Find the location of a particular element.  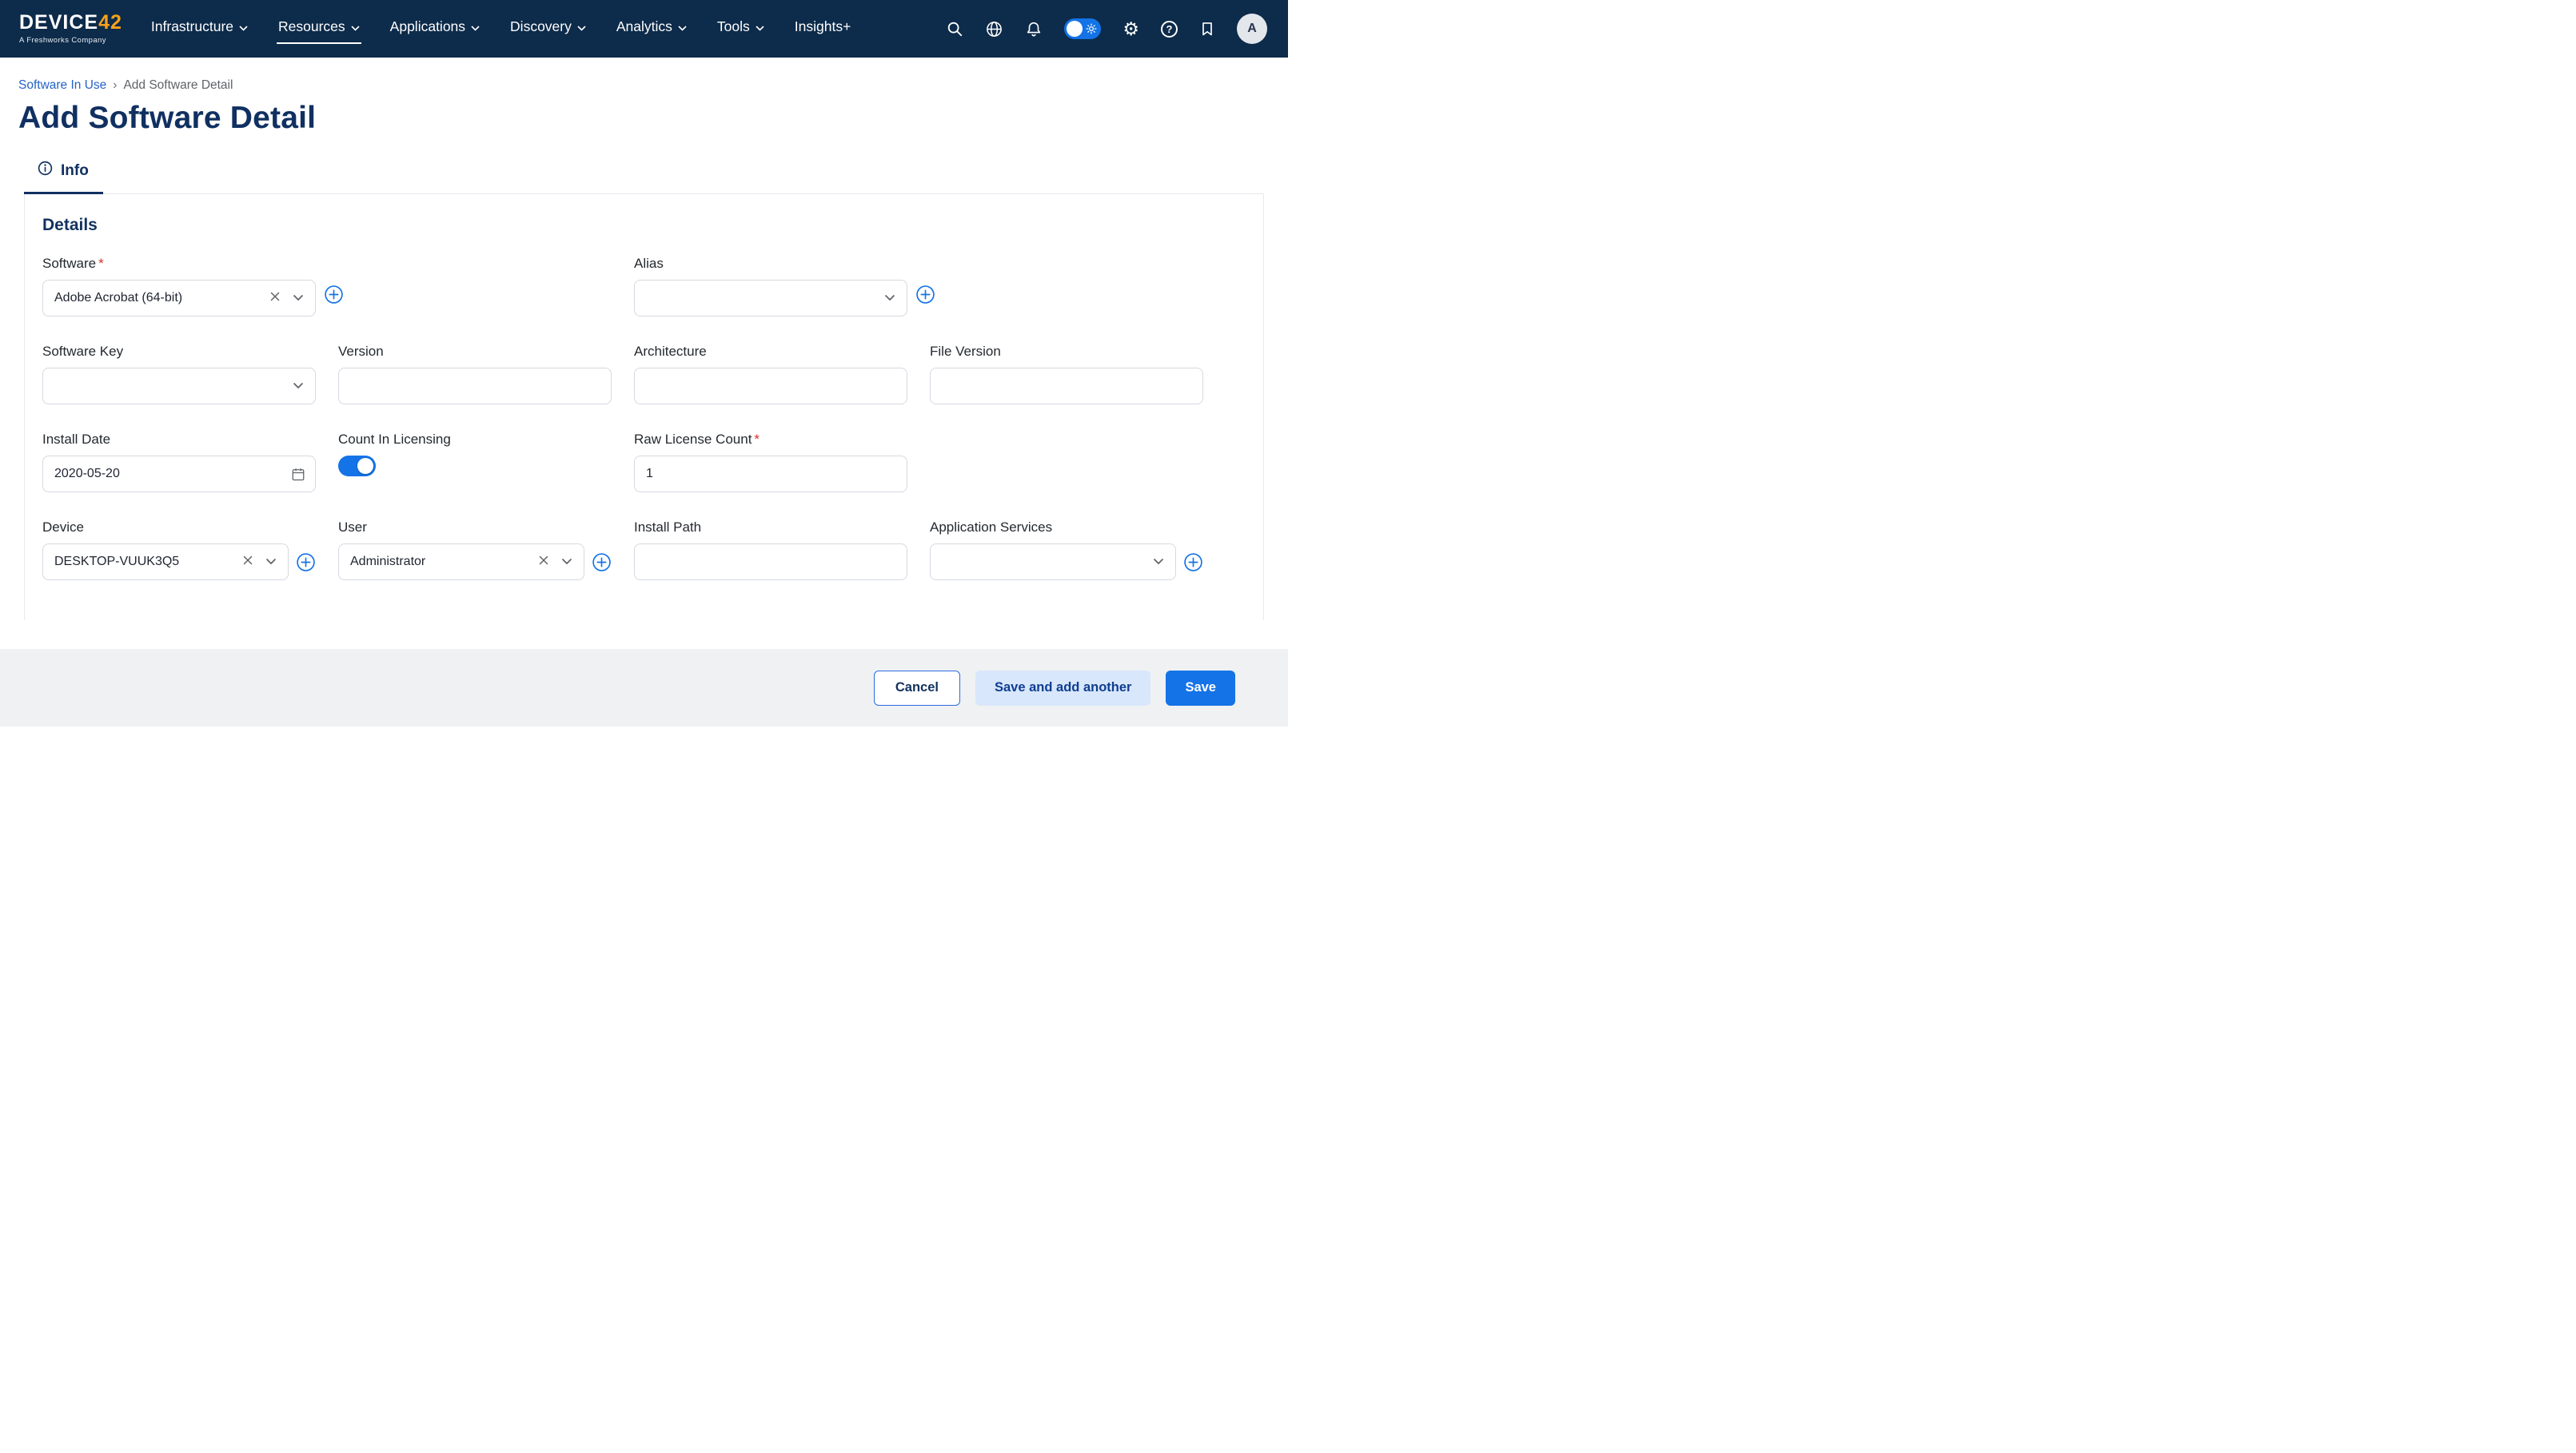

breadcrumb: Software In Use › Add Software Detail is located at coordinates (653, 85).